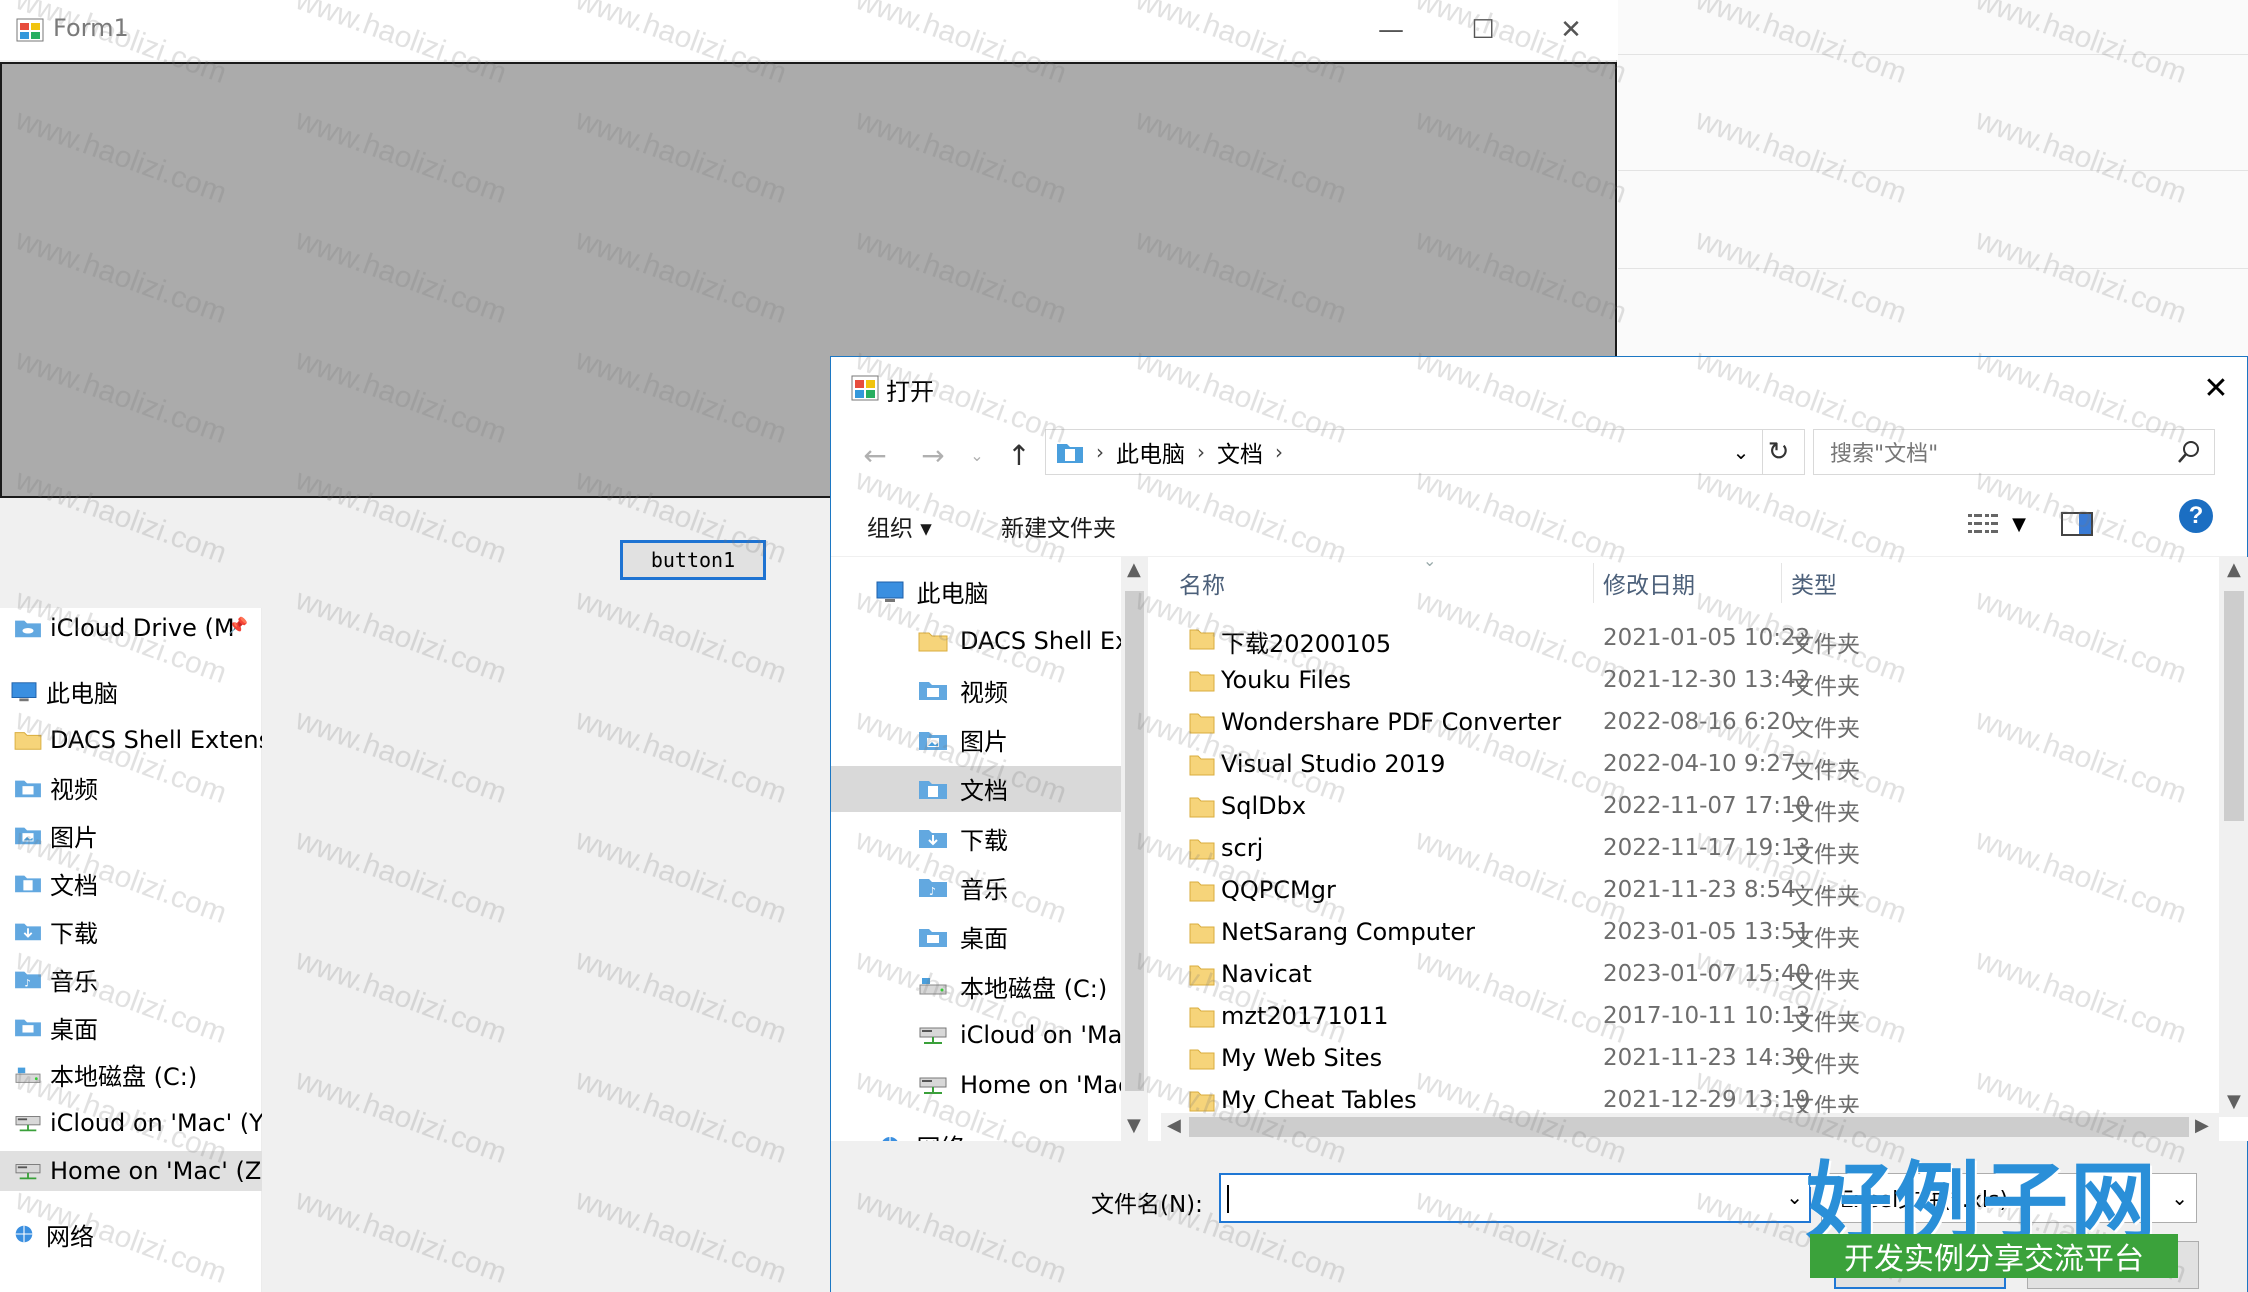 This screenshot has width=2248, height=1292. I want to click on organize-menu: 组织 ▾, so click(899, 526).